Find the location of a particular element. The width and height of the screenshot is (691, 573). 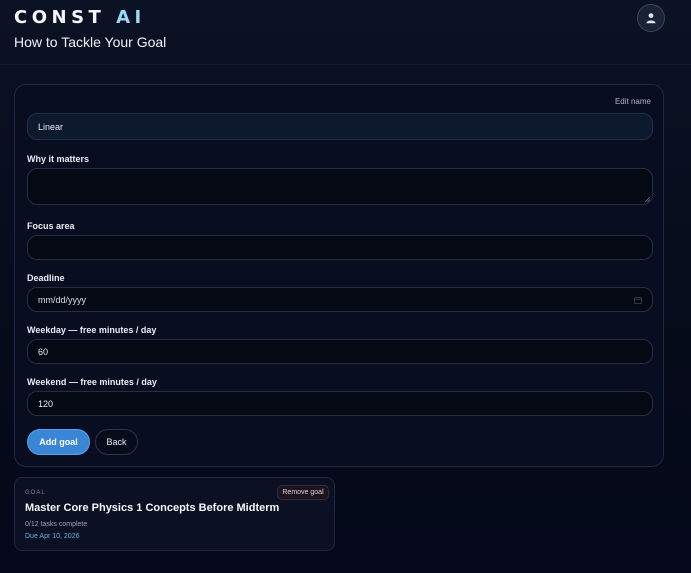

weekday-minutes-input: 60 is located at coordinates (340, 351).